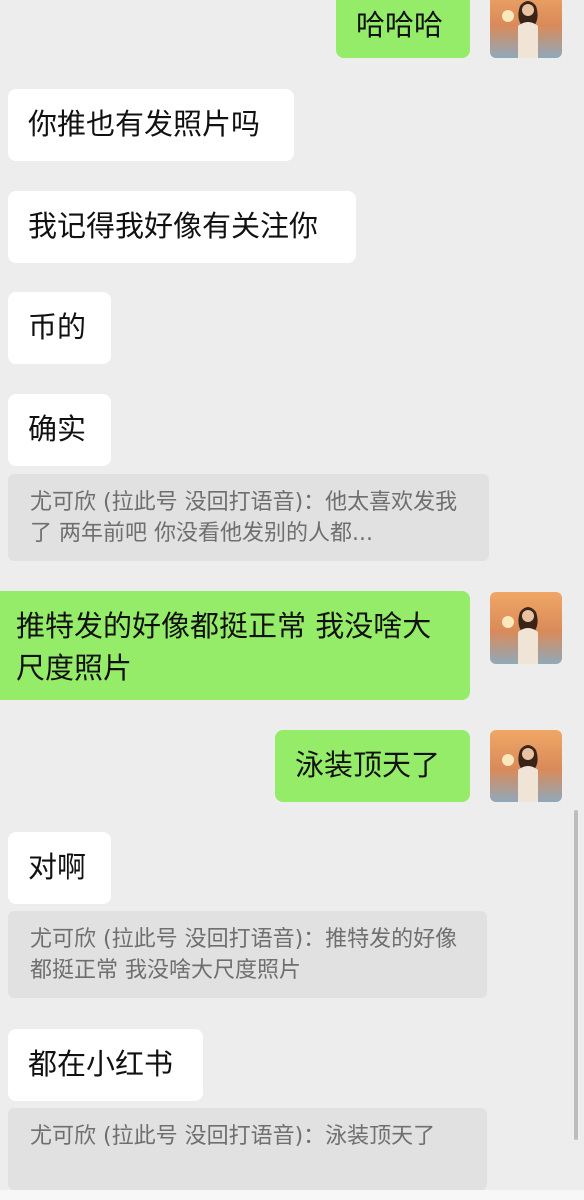  Describe the element at coordinates (105, 1065) in the screenshot. I see `message-bubble-received: 都在小红书` at that location.